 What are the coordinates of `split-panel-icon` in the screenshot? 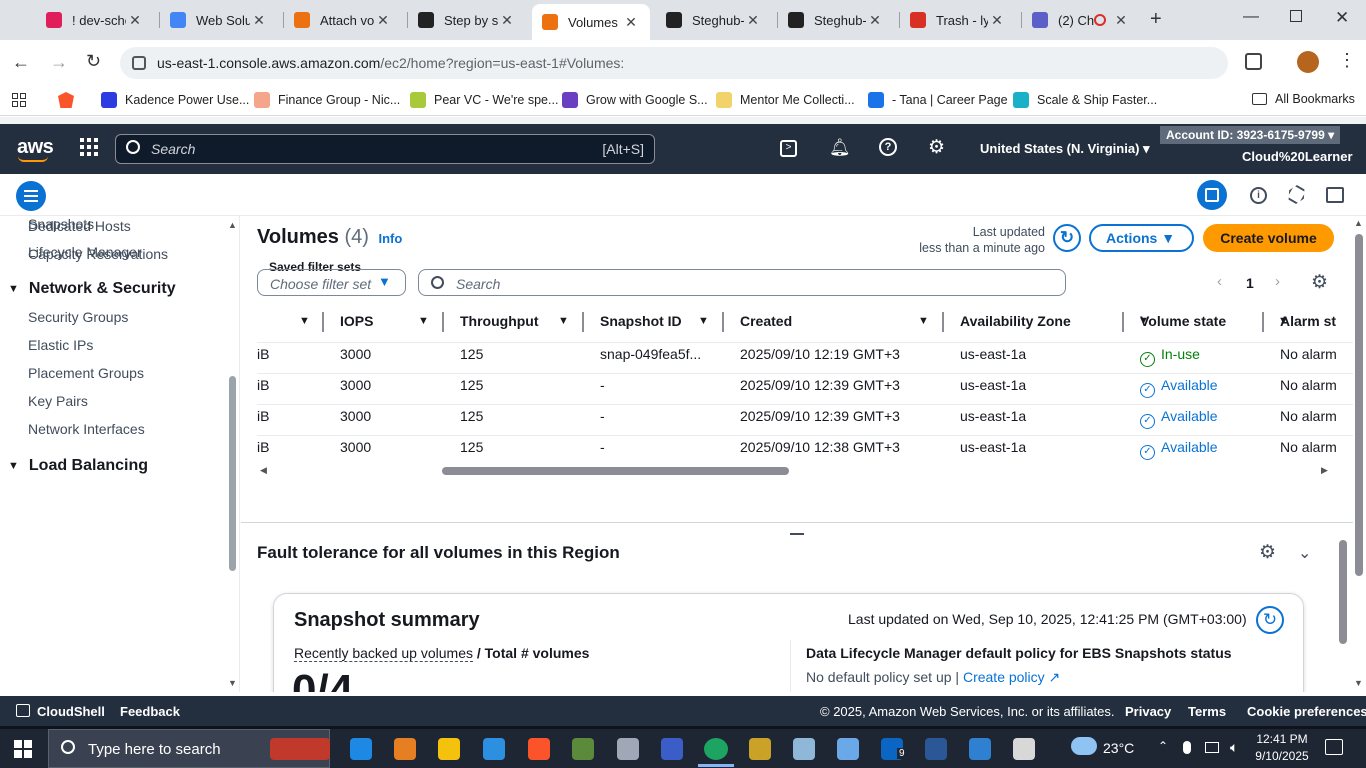 It's located at (1212, 195).